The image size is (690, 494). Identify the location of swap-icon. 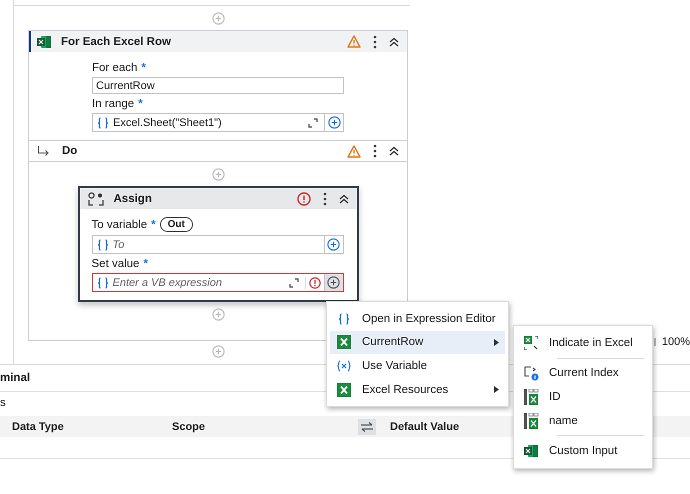
(367, 426).